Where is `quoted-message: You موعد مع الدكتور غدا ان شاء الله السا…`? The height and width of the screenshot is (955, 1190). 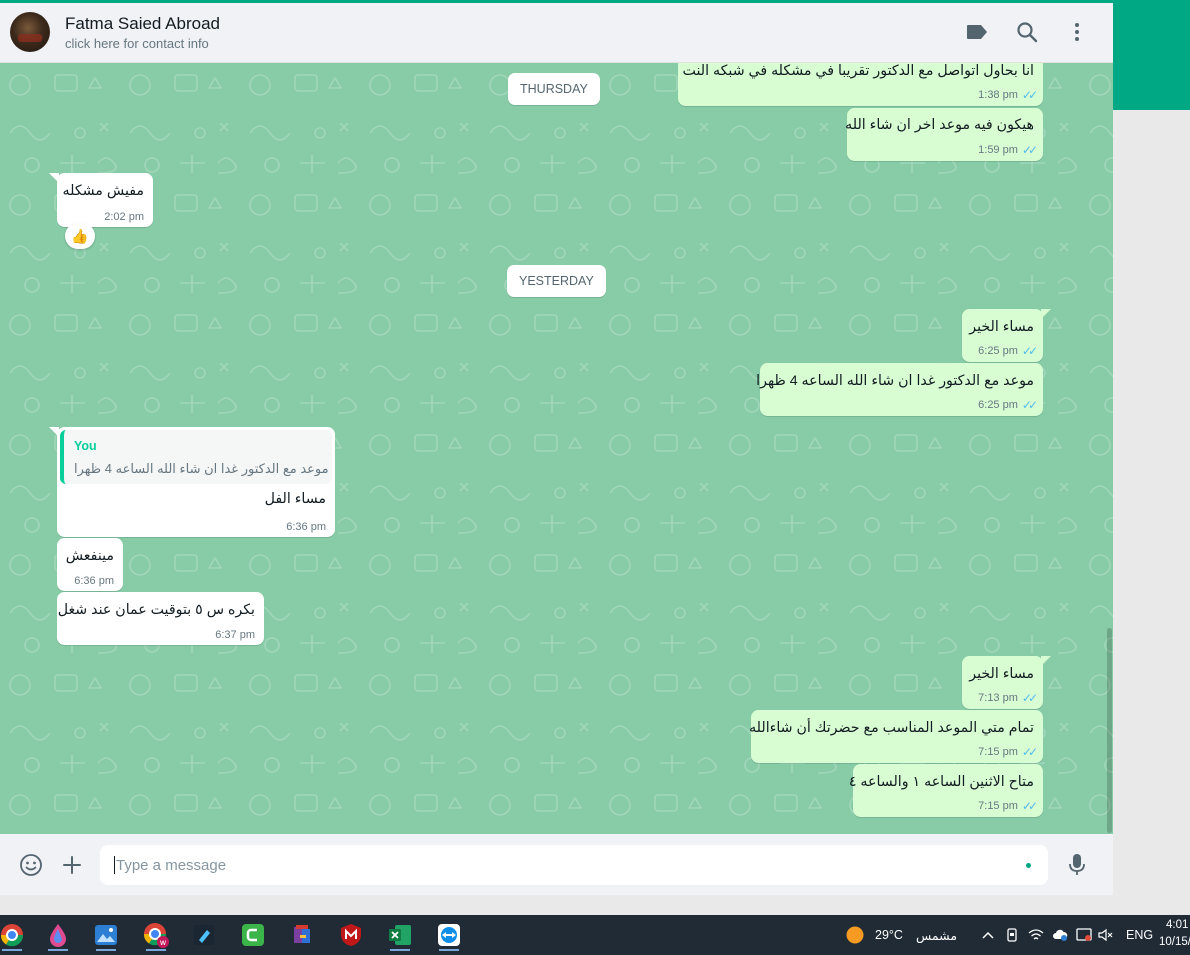
quoted-message: You موعد مع الدكتور غدا ان شاء الله السا… is located at coordinates (196, 457).